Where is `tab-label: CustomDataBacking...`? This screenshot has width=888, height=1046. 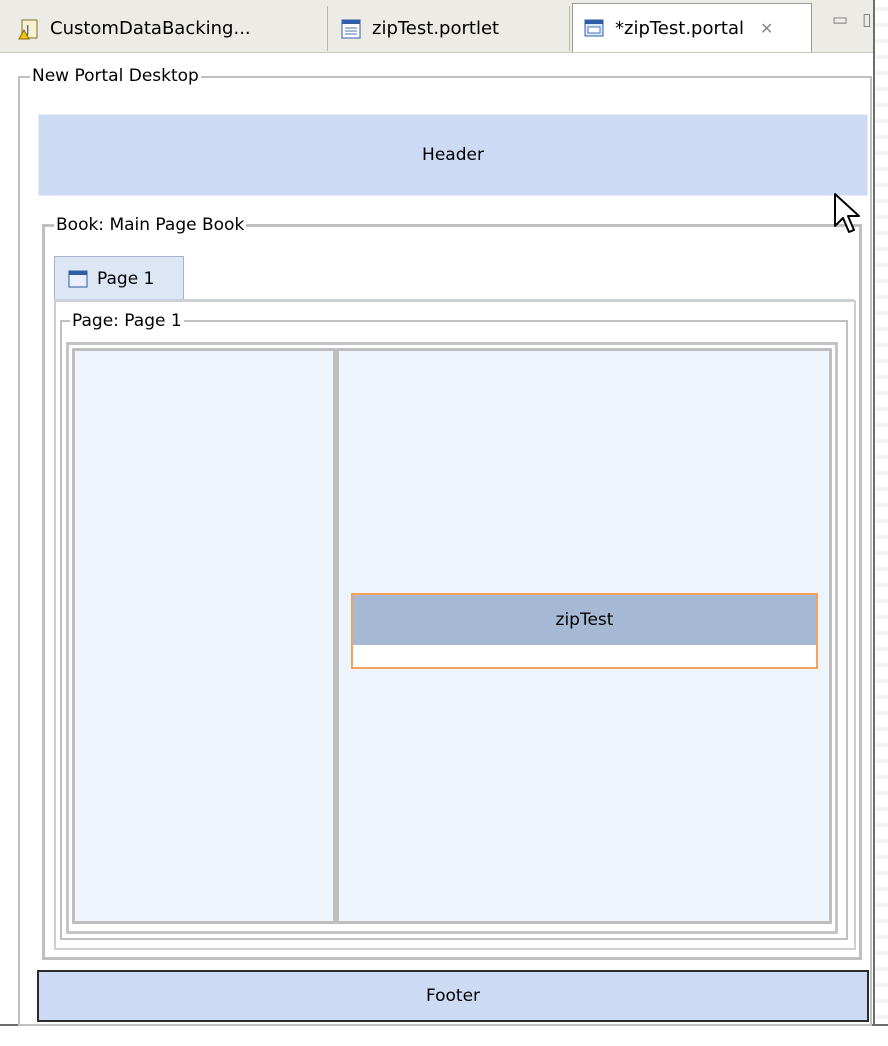
tab-label: CustomDataBacking... is located at coordinates (150, 28).